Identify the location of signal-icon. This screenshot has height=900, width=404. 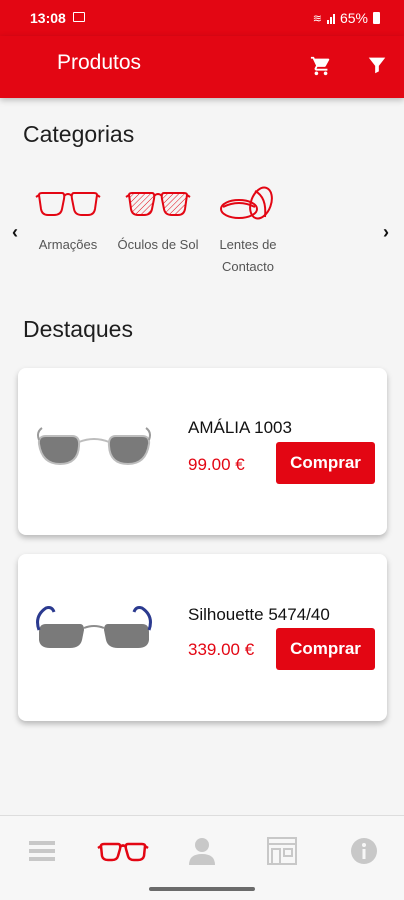
(330, 18).